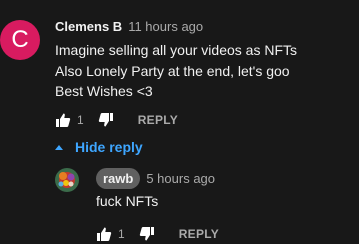 The image size is (359, 244). What do you see at coordinates (165, 26) in the screenshot?
I see `comment-timestamp: 11 hours ago` at bounding box center [165, 26].